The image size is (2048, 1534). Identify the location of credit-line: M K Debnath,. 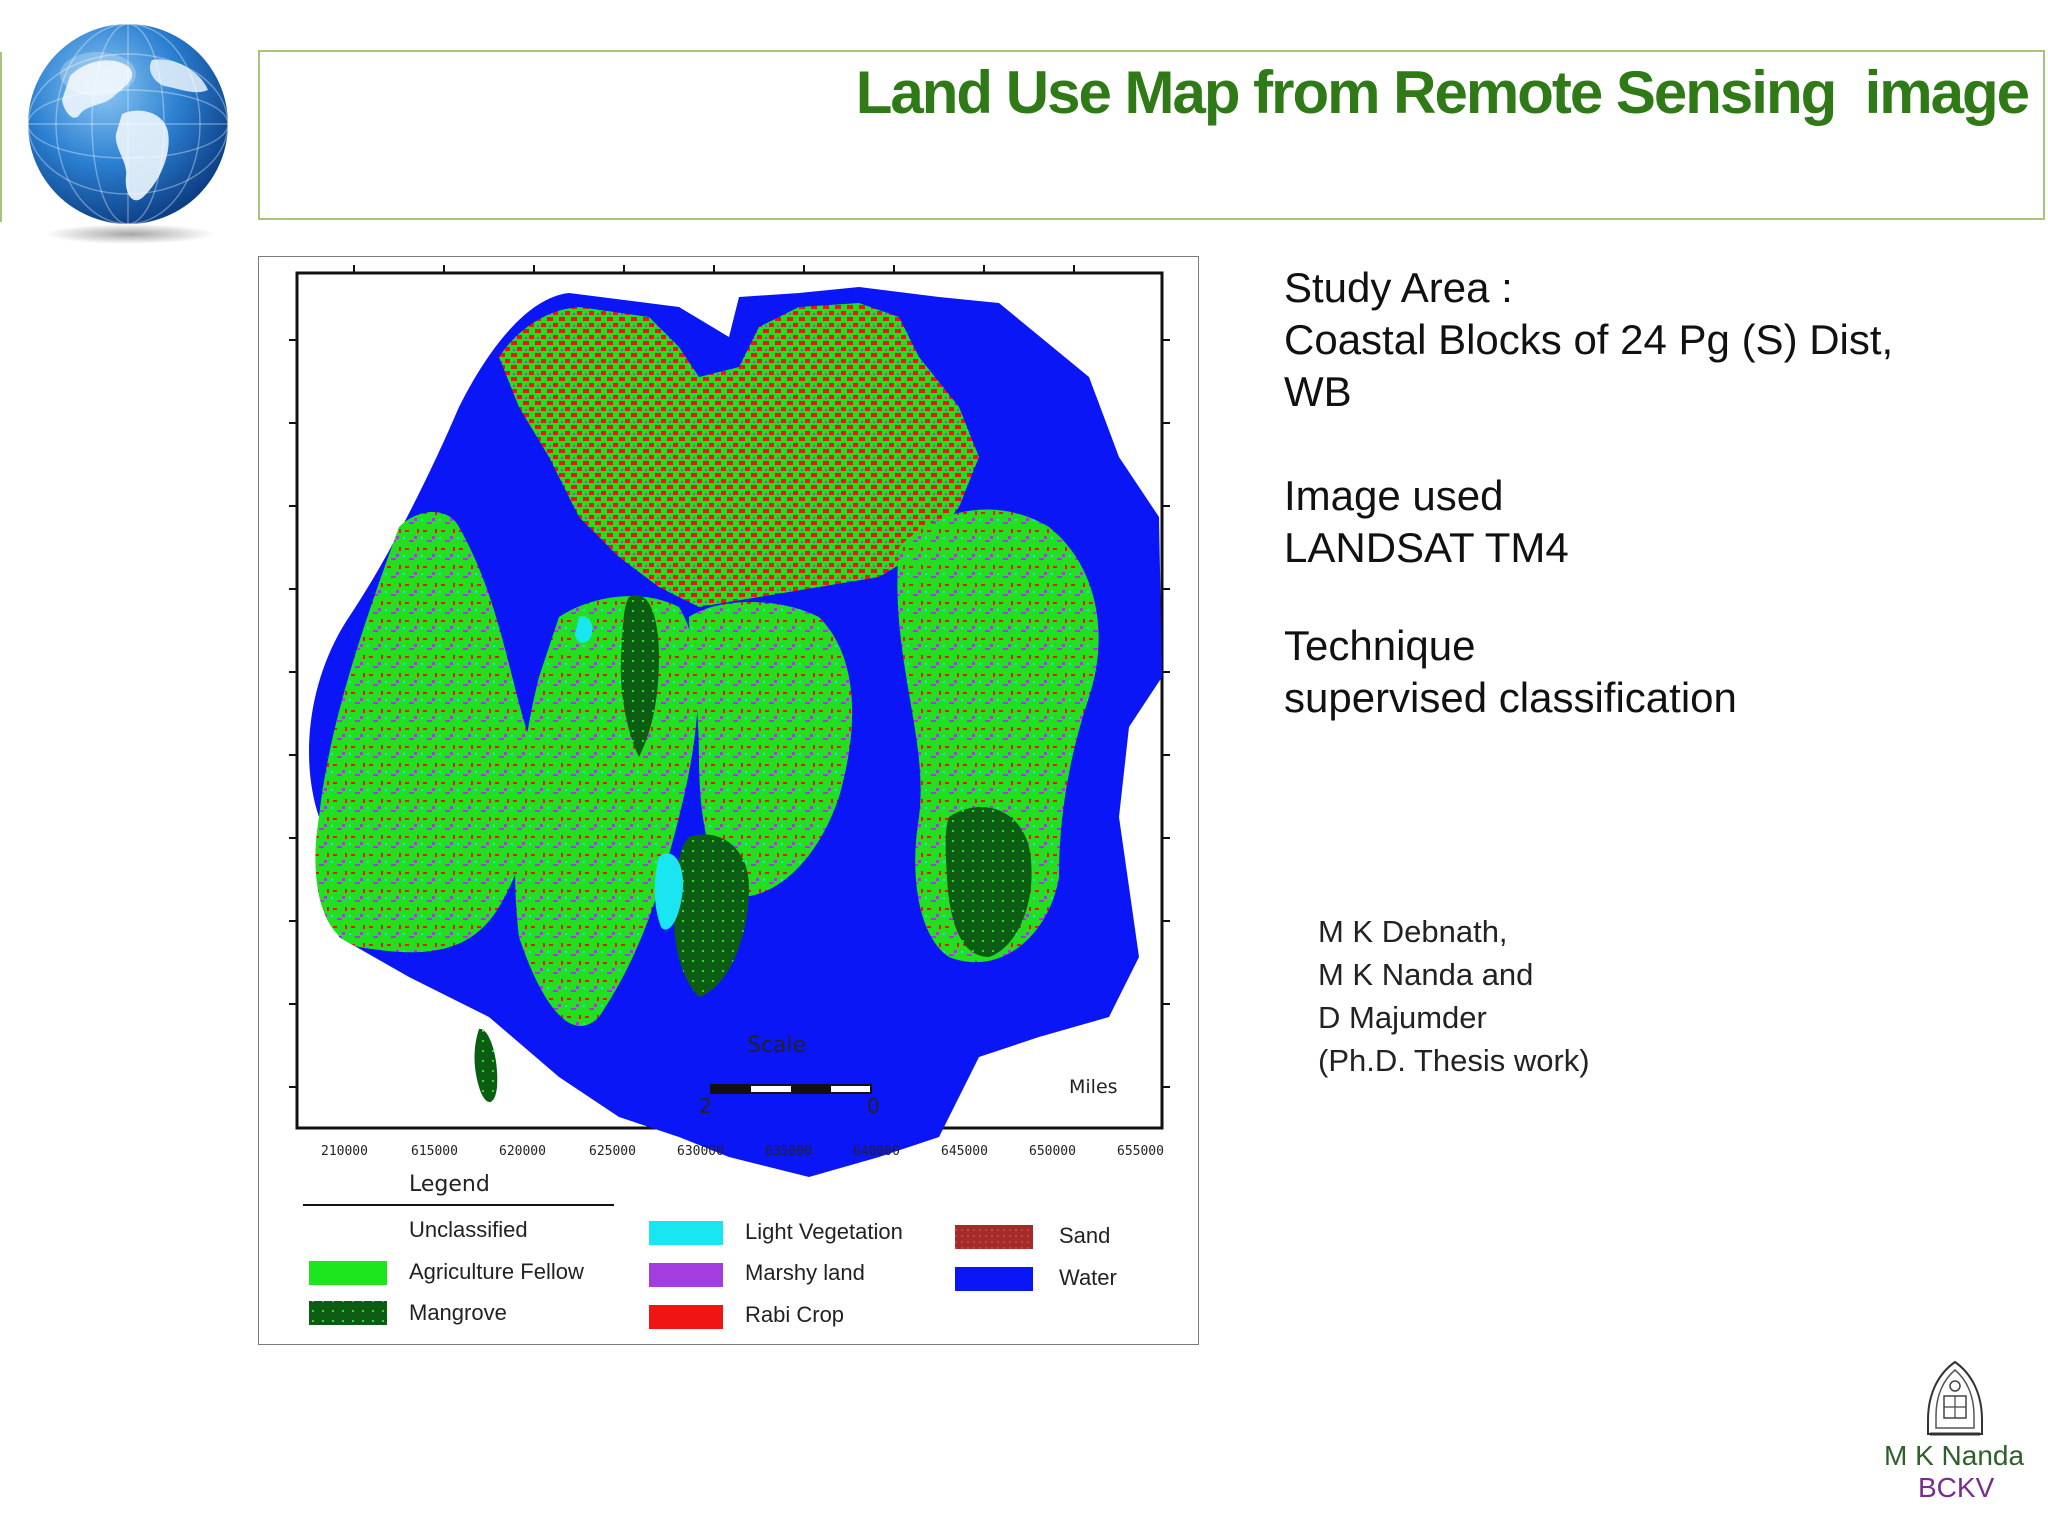
(1413, 931).